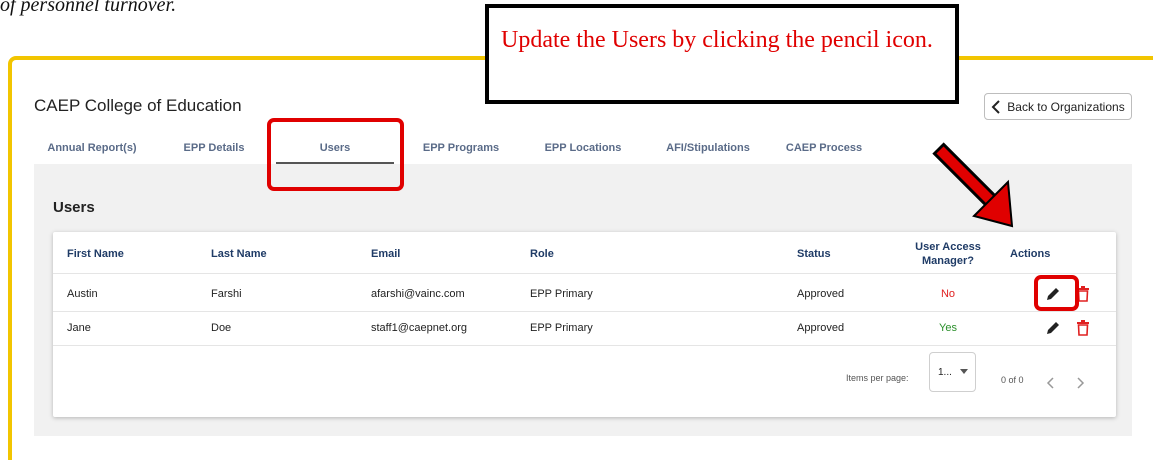  I want to click on col-header-role: Role, so click(542, 254).